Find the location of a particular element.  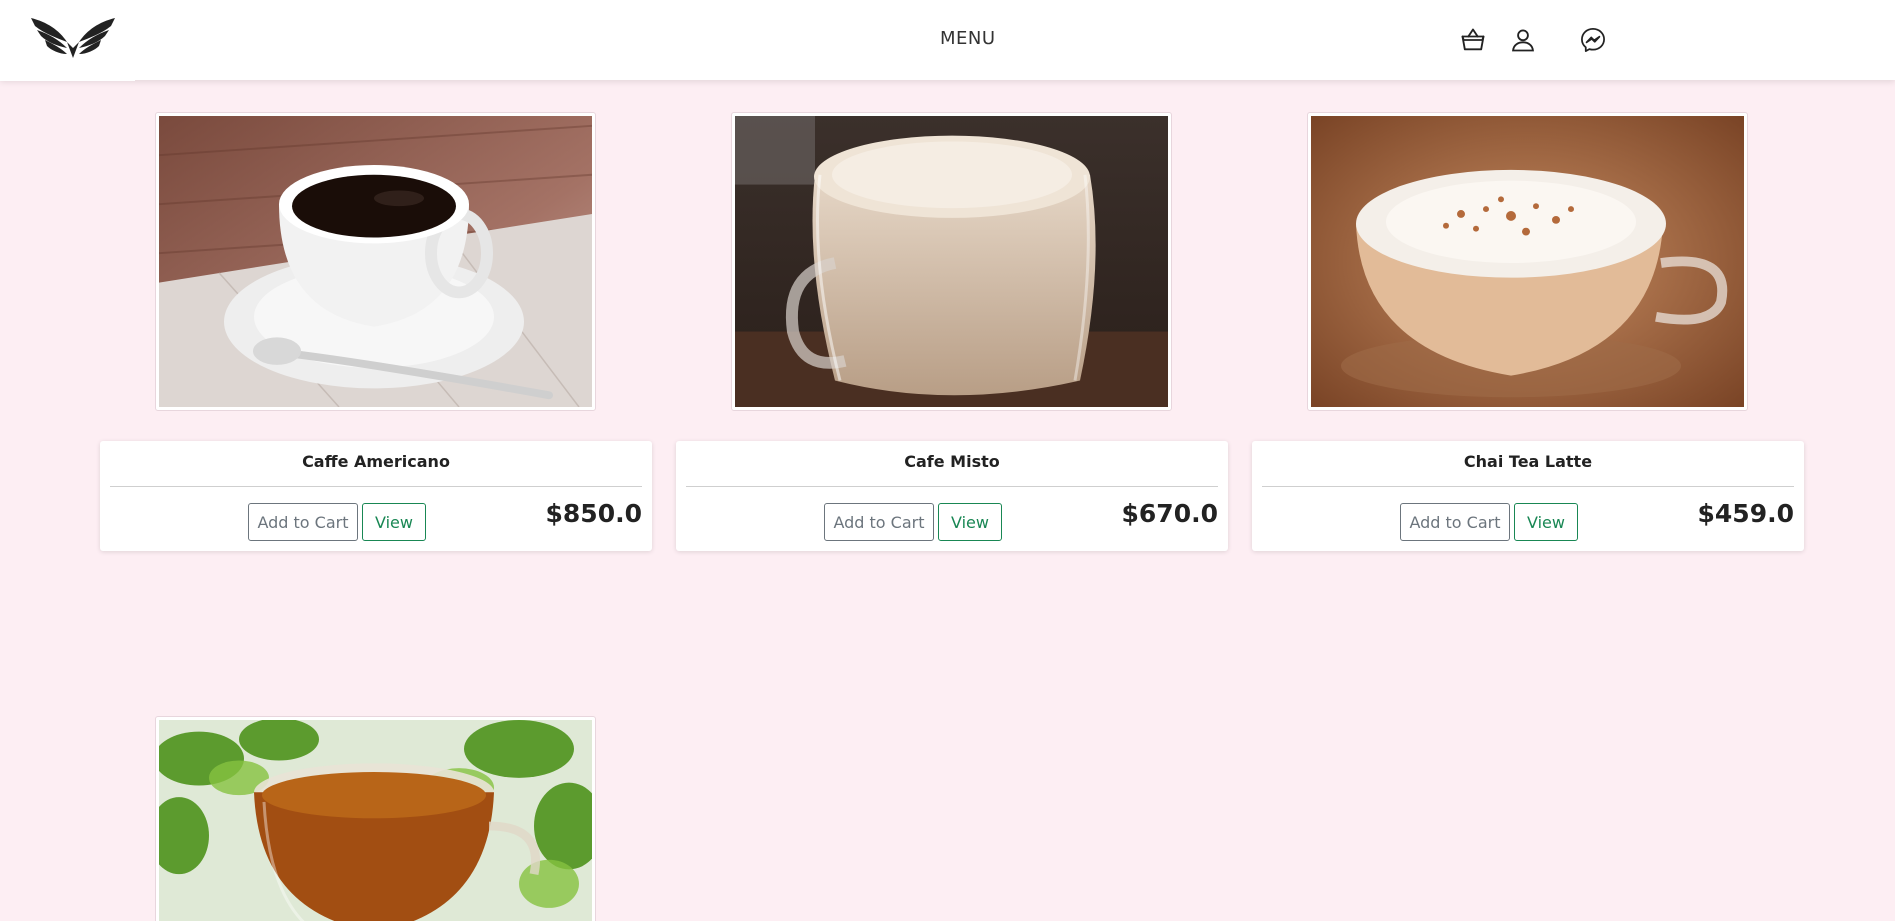

user-icon is located at coordinates (1523, 40).